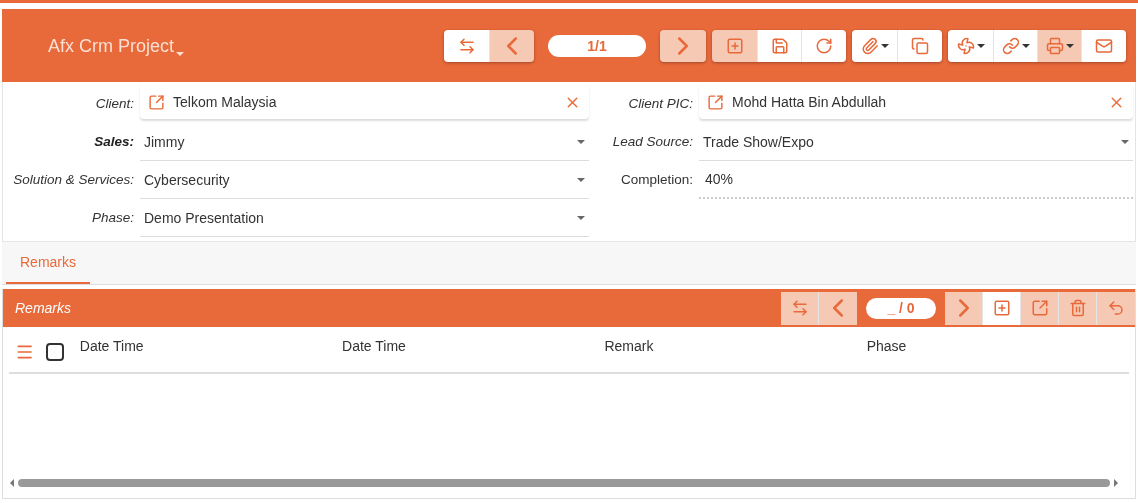 The image size is (1138, 503). What do you see at coordinates (780, 45) in the screenshot?
I see `save-button` at bounding box center [780, 45].